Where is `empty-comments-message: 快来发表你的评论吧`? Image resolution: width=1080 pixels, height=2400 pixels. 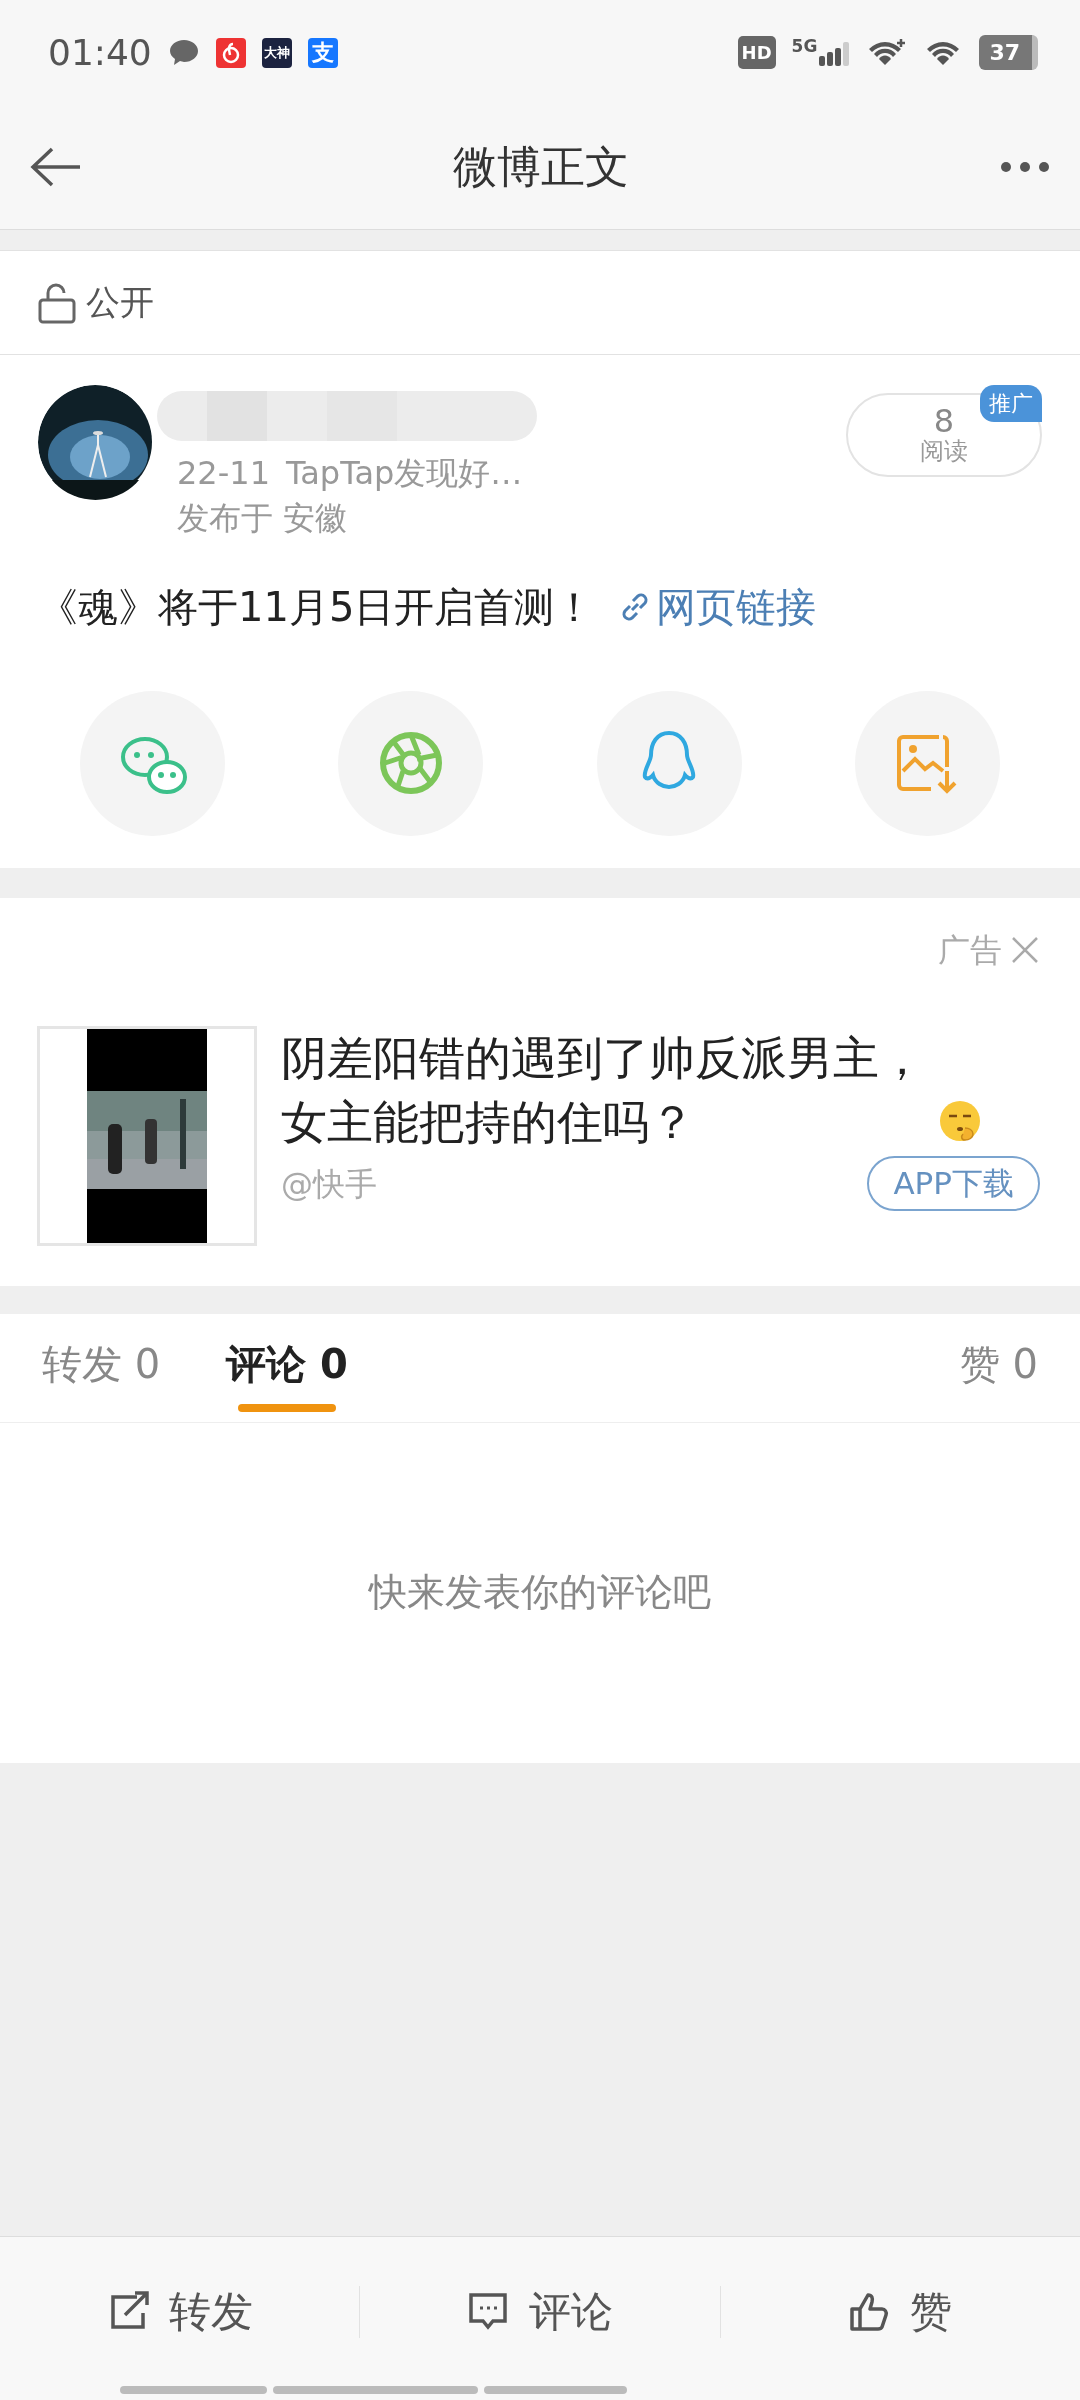
empty-comments-message: 快来发表你的评论吧 is located at coordinates (540, 1593).